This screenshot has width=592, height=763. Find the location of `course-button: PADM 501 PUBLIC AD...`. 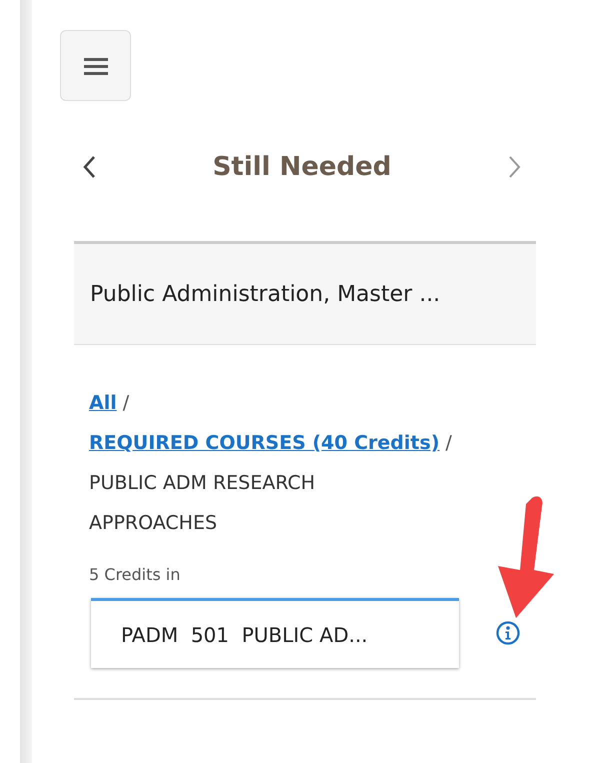

course-button: PADM 501 PUBLIC AD... is located at coordinates (275, 633).